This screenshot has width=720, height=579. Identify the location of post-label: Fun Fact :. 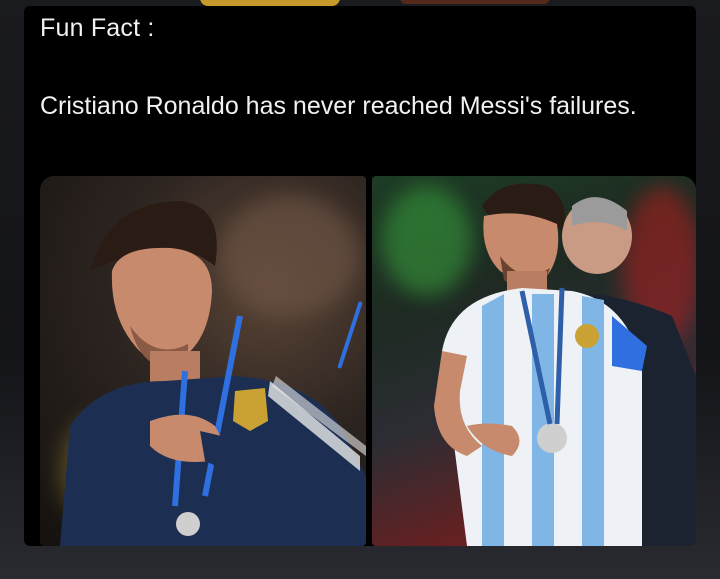
(97, 28).